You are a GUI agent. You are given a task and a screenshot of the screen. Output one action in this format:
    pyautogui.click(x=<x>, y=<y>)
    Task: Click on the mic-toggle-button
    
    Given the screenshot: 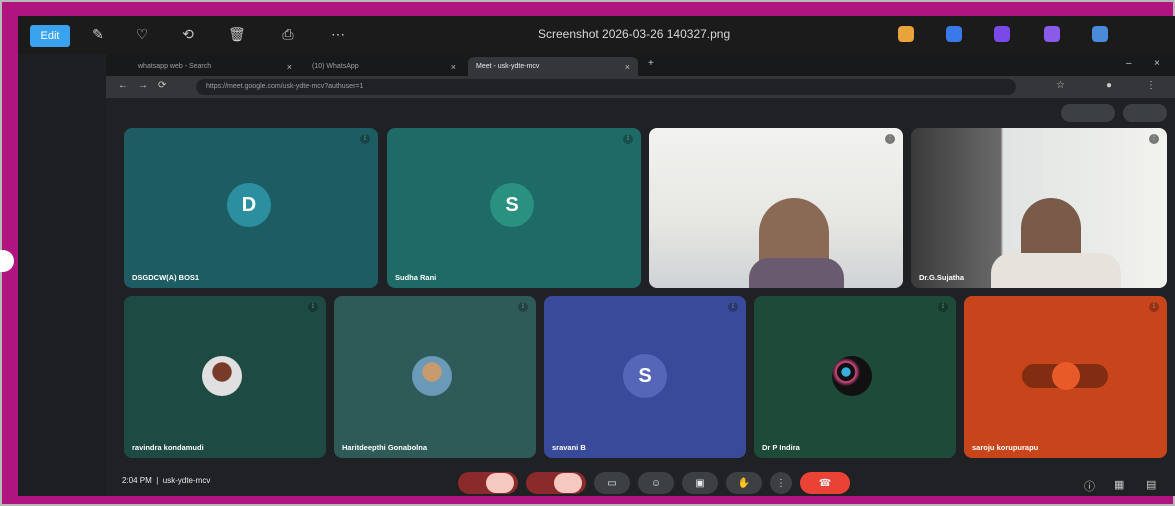 What is the action you would take?
    pyautogui.click(x=488, y=483)
    